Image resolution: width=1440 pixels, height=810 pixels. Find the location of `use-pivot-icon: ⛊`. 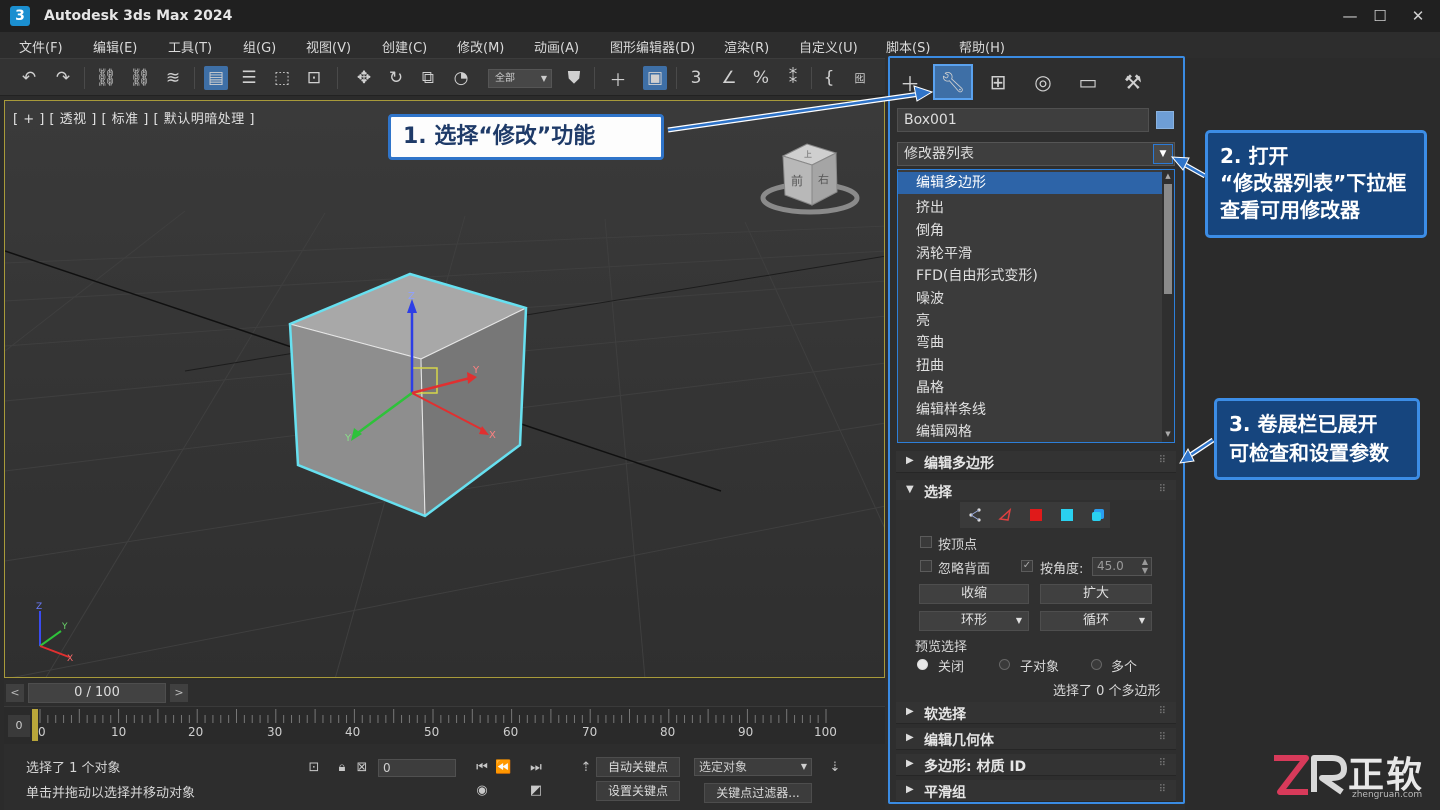

use-pivot-icon: ⛊ is located at coordinates (574, 78).